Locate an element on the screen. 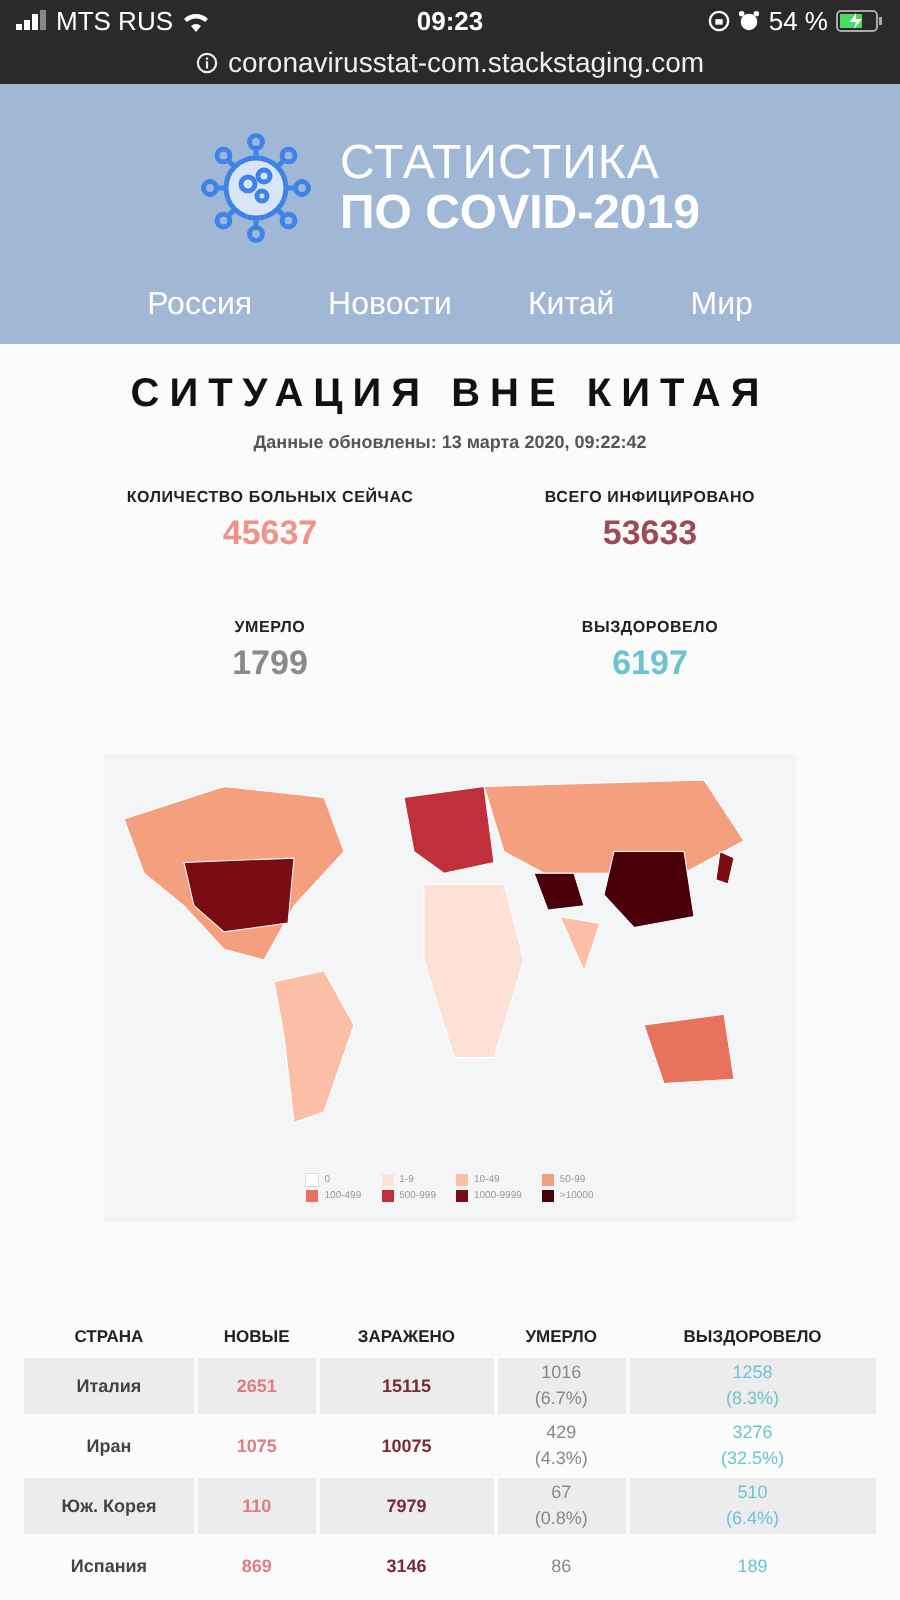 The height and width of the screenshot is (1600, 900). stat-label: ВСЕГО ИНФИЦИРОВАНО is located at coordinates (650, 497).